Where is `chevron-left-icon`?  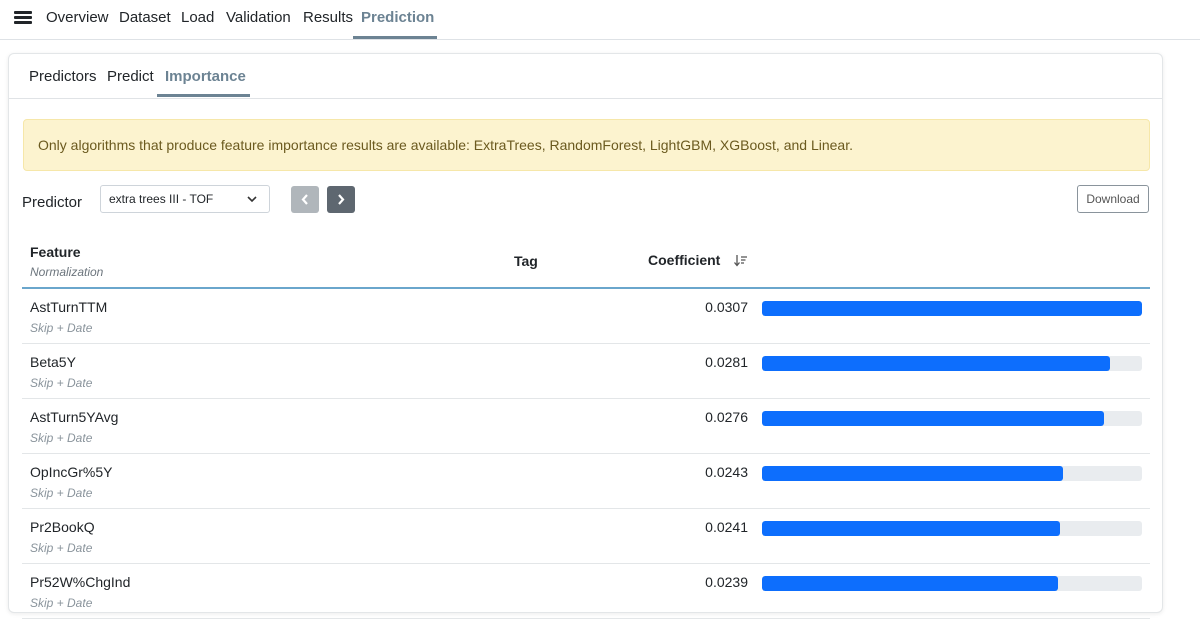 chevron-left-icon is located at coordinates (304, 199).